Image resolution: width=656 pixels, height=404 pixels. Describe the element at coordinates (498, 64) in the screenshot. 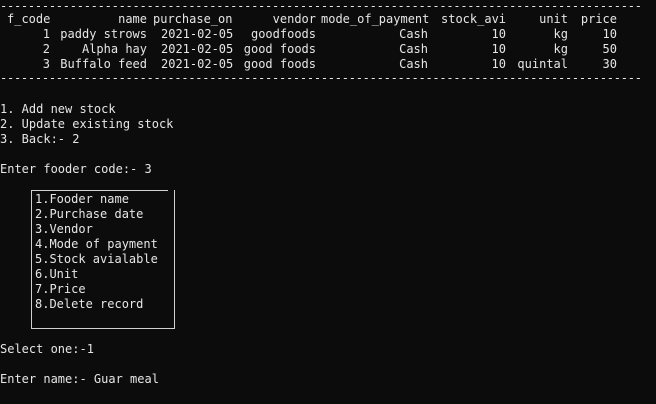

I see `table-row-3-stock: 10` at that location.